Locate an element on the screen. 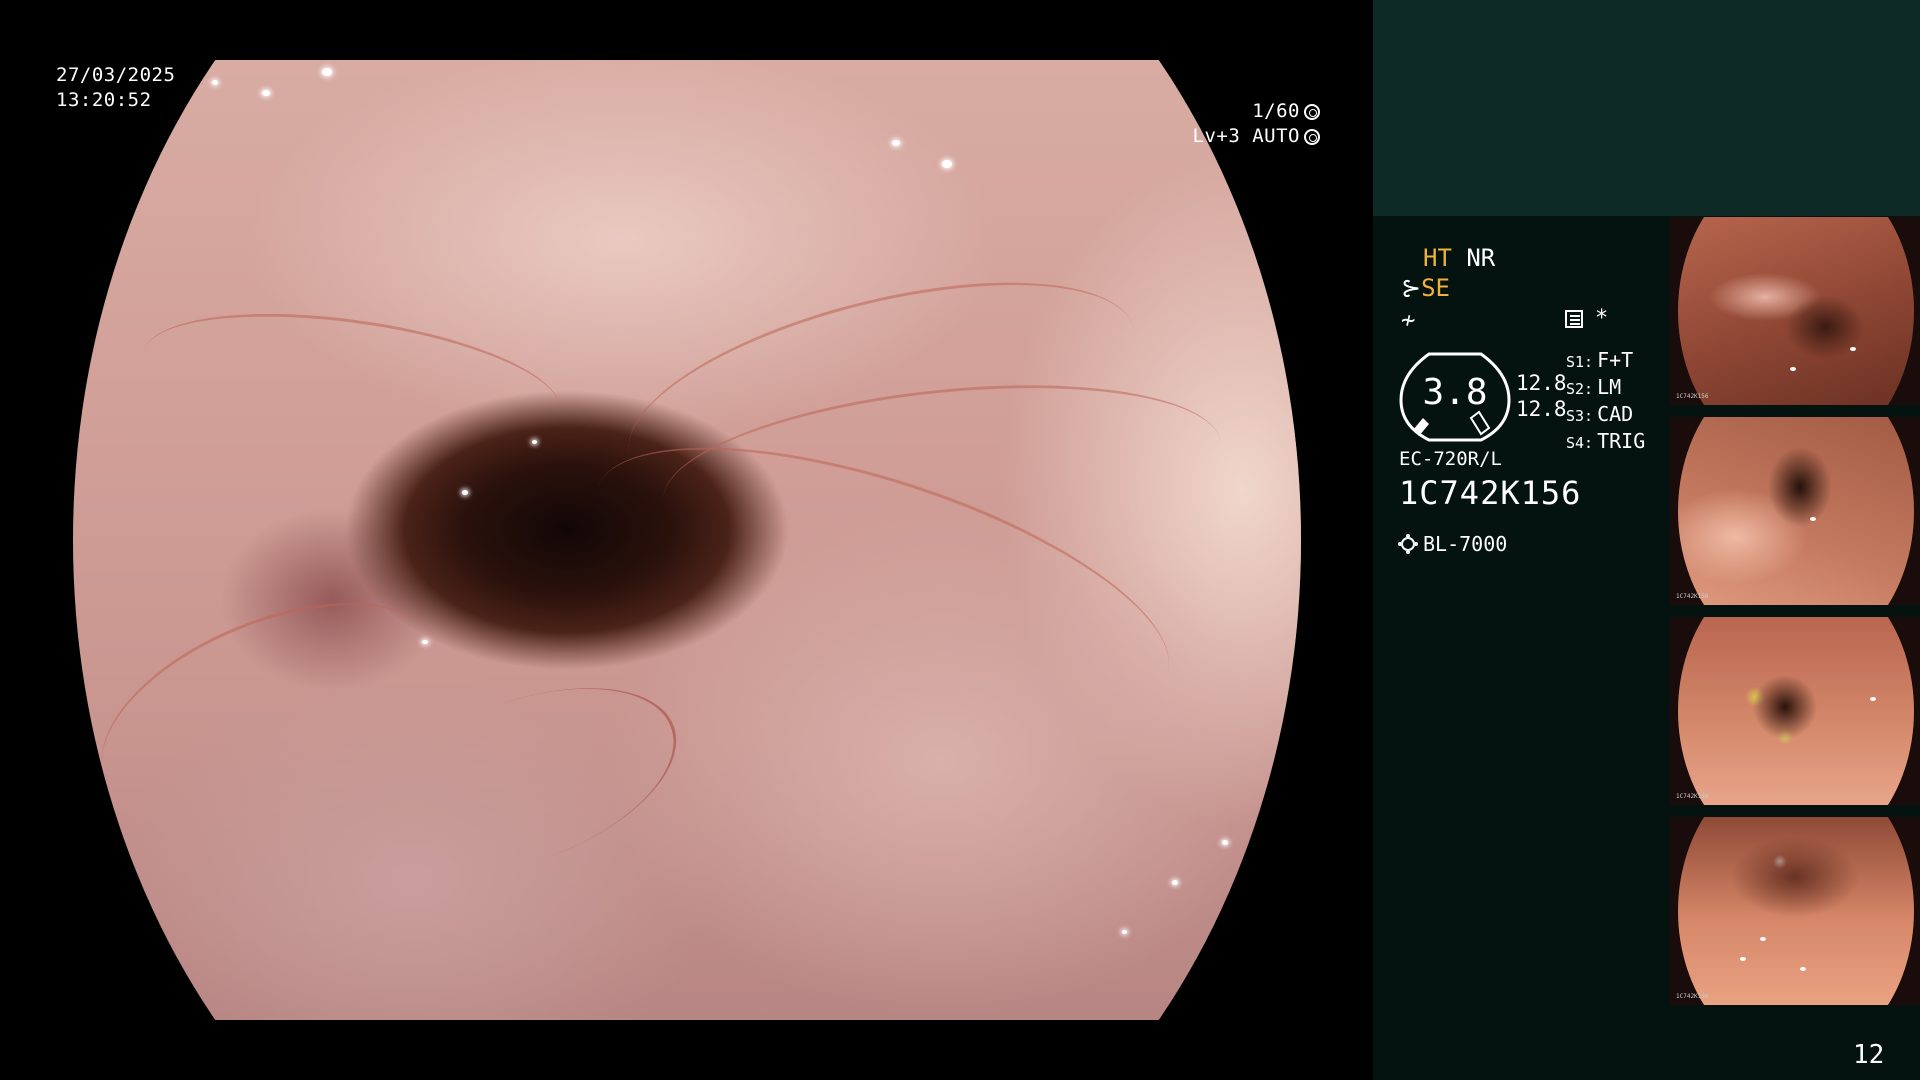 Image resolution: width=1920 pixels, height=1080 pixels. color-freq-icon: ≁ is located at coordinates (1408, 320).